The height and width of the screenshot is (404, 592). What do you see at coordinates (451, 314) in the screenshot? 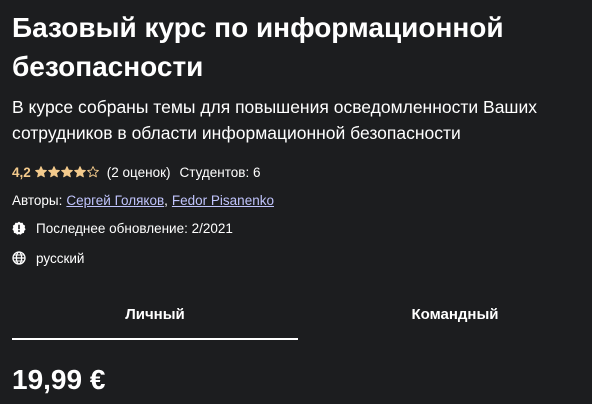
I see `tab-team: Командный` at bounding box center [451, 314].